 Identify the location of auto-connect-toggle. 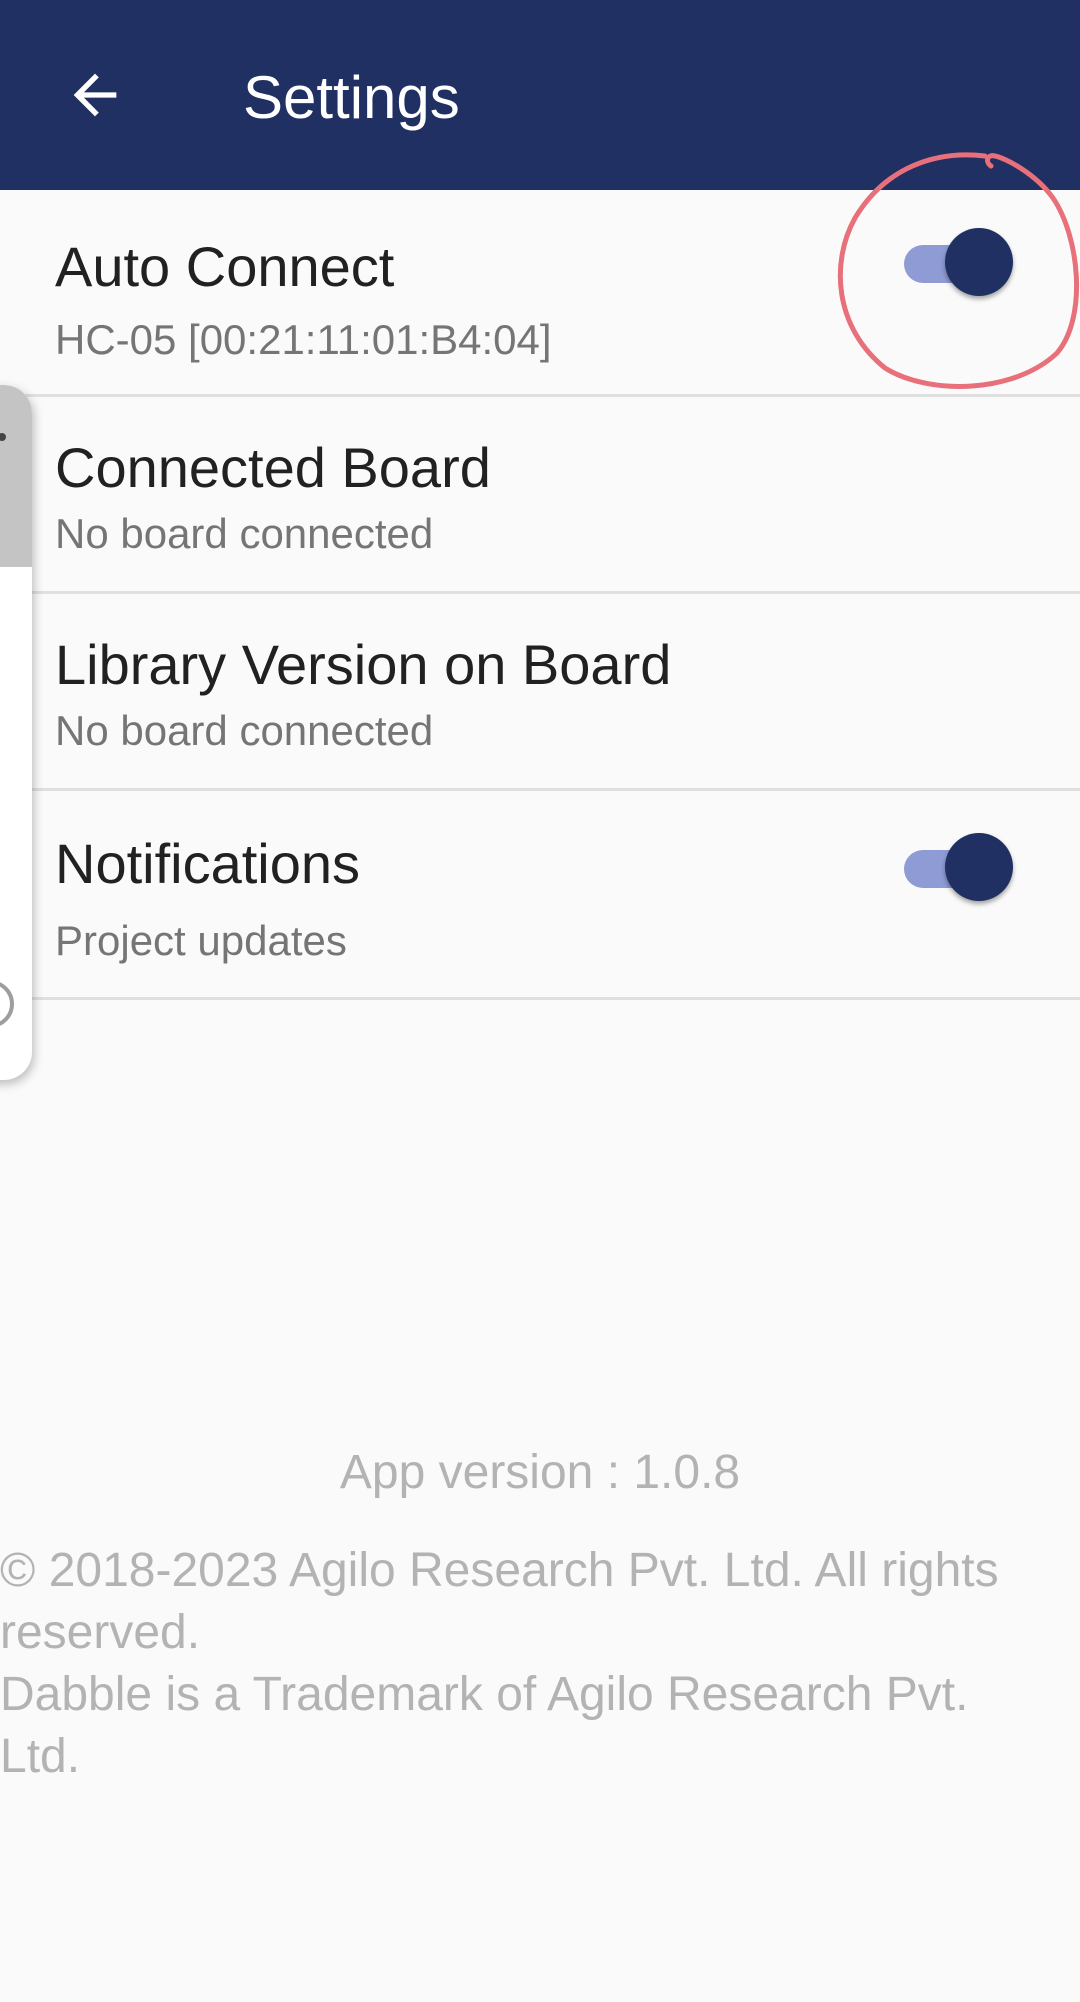
(957, 263).